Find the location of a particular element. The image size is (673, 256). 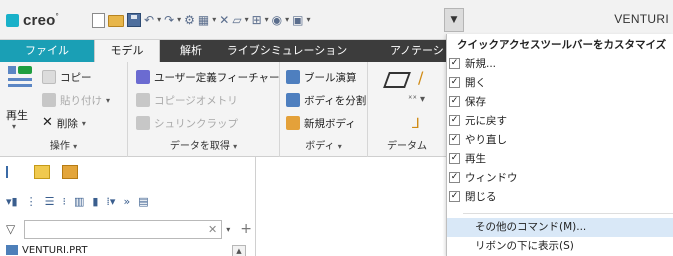

group-get-data-footer: データを取得 ▾ is located at coordinates (203, 147).